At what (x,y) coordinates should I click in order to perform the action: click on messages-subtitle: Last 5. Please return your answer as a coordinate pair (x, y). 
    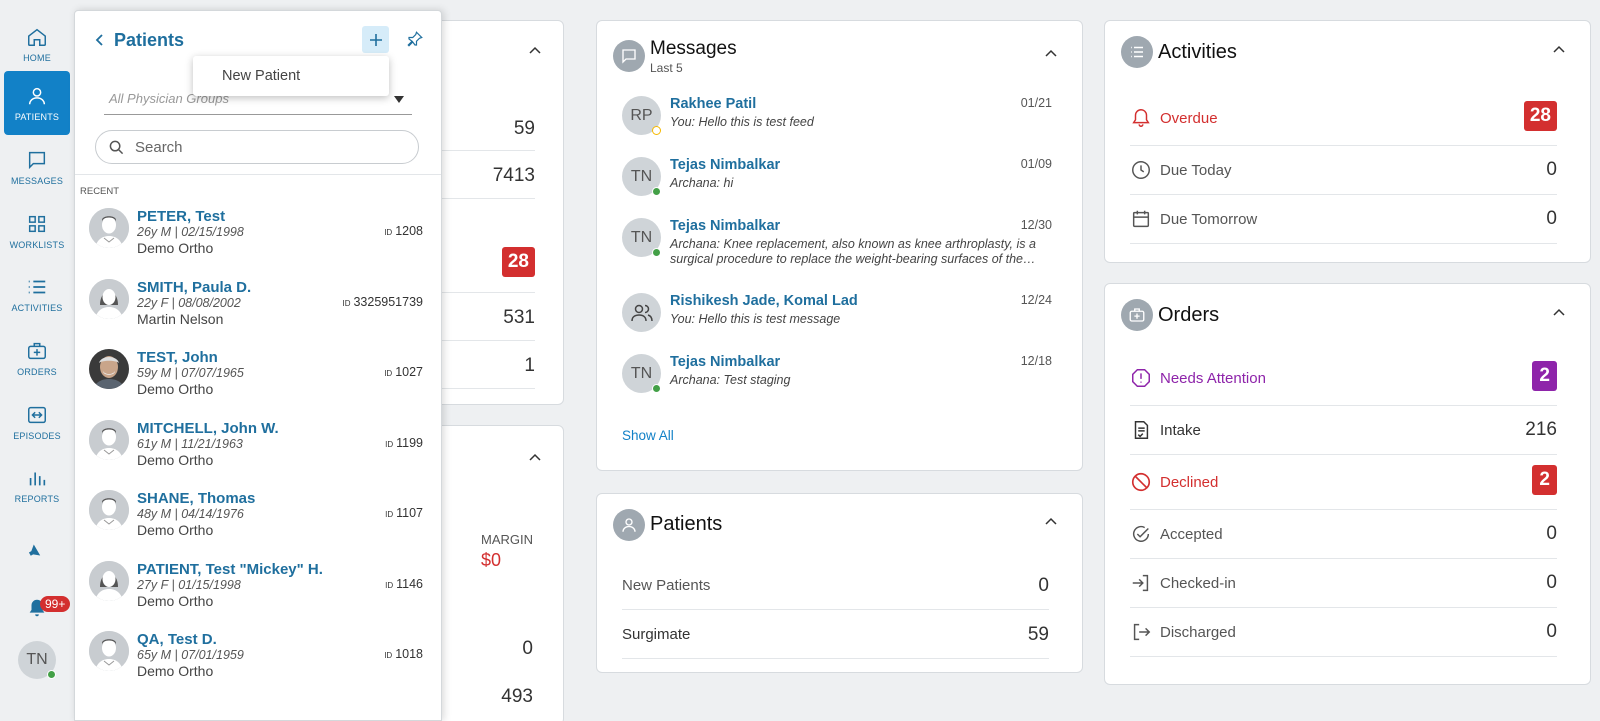
    Looking at the image, I should click on (666, 68).